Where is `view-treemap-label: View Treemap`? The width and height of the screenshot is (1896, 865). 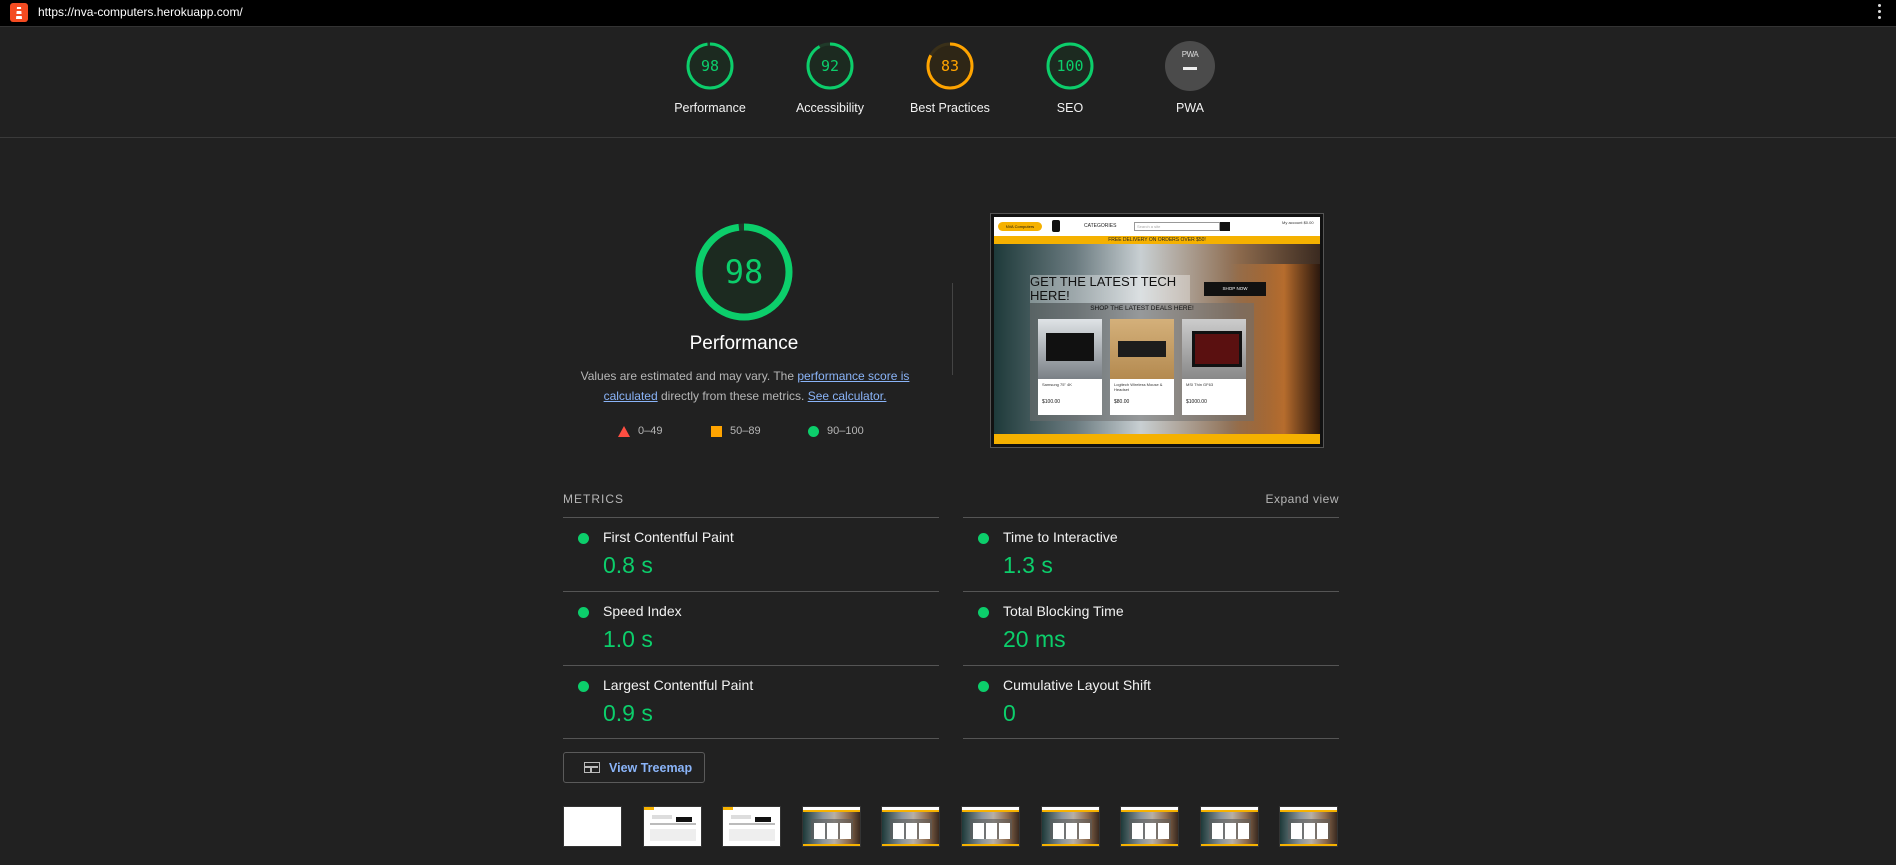
view-treemap-label: View Treemap is located at coordinates (651, 768).